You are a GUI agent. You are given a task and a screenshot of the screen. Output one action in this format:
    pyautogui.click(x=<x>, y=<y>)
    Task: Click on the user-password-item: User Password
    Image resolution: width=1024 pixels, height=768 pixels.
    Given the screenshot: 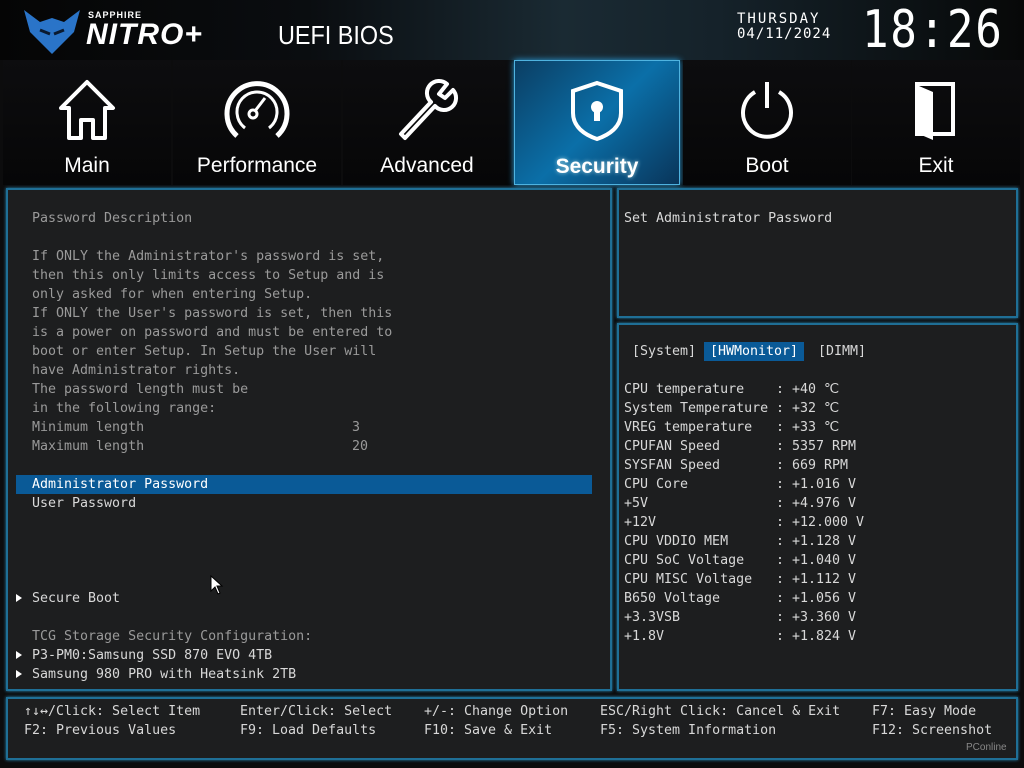 What is the action you would take?
    pyautogui.click(x=84, y=503)
    